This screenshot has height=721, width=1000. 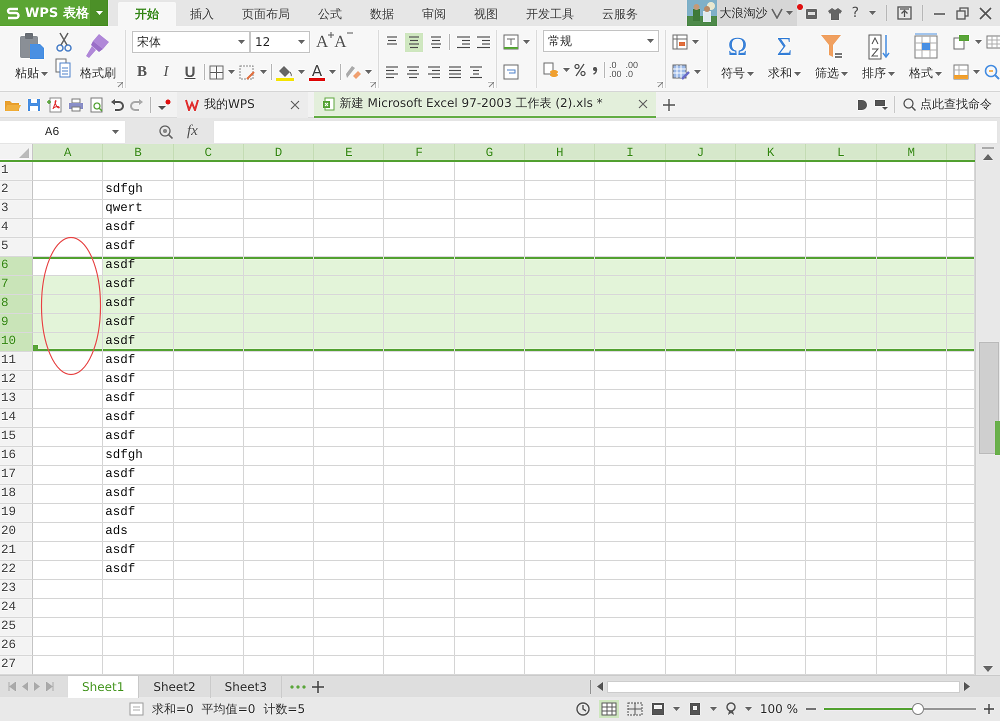 What do you see at coordinates (784, 57) in the screenshot?
I see `sum-button: Σ 求和` at bounding box center [784, 57].